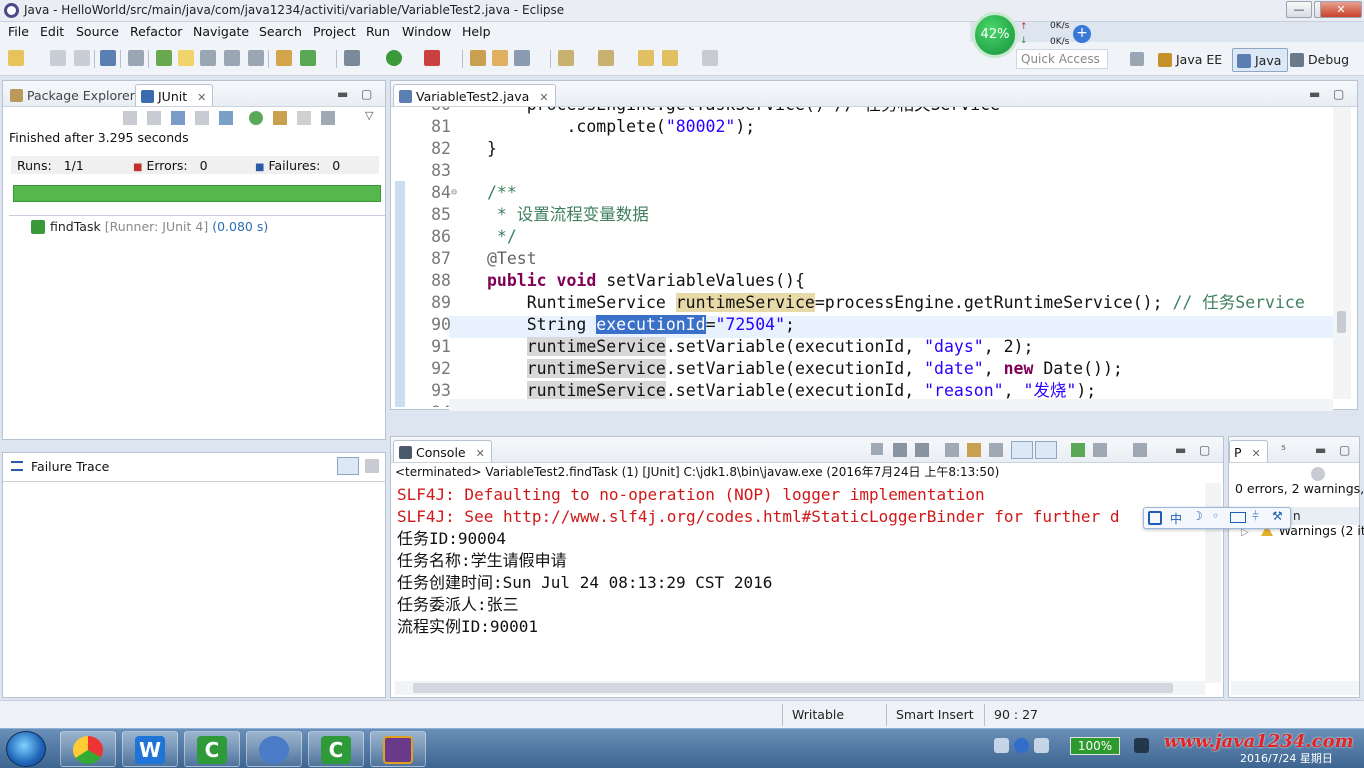 This screenshot has height=768, width=1364. What do you see at coordinates (1277, 516) in the screenshot?
I see `wrench-icon: ⚒` at bounding box center [1277, 516].